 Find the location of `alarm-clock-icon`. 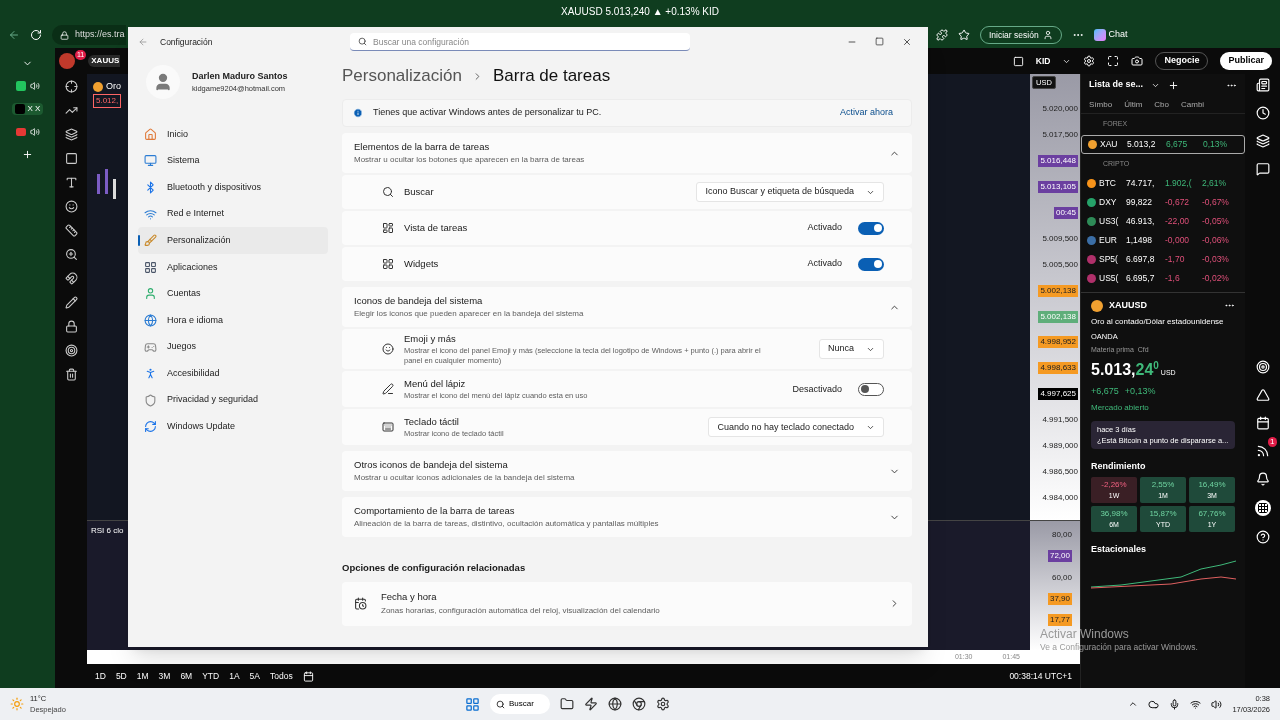

alarm-clock-icon is located at coordinates (1262, 113).